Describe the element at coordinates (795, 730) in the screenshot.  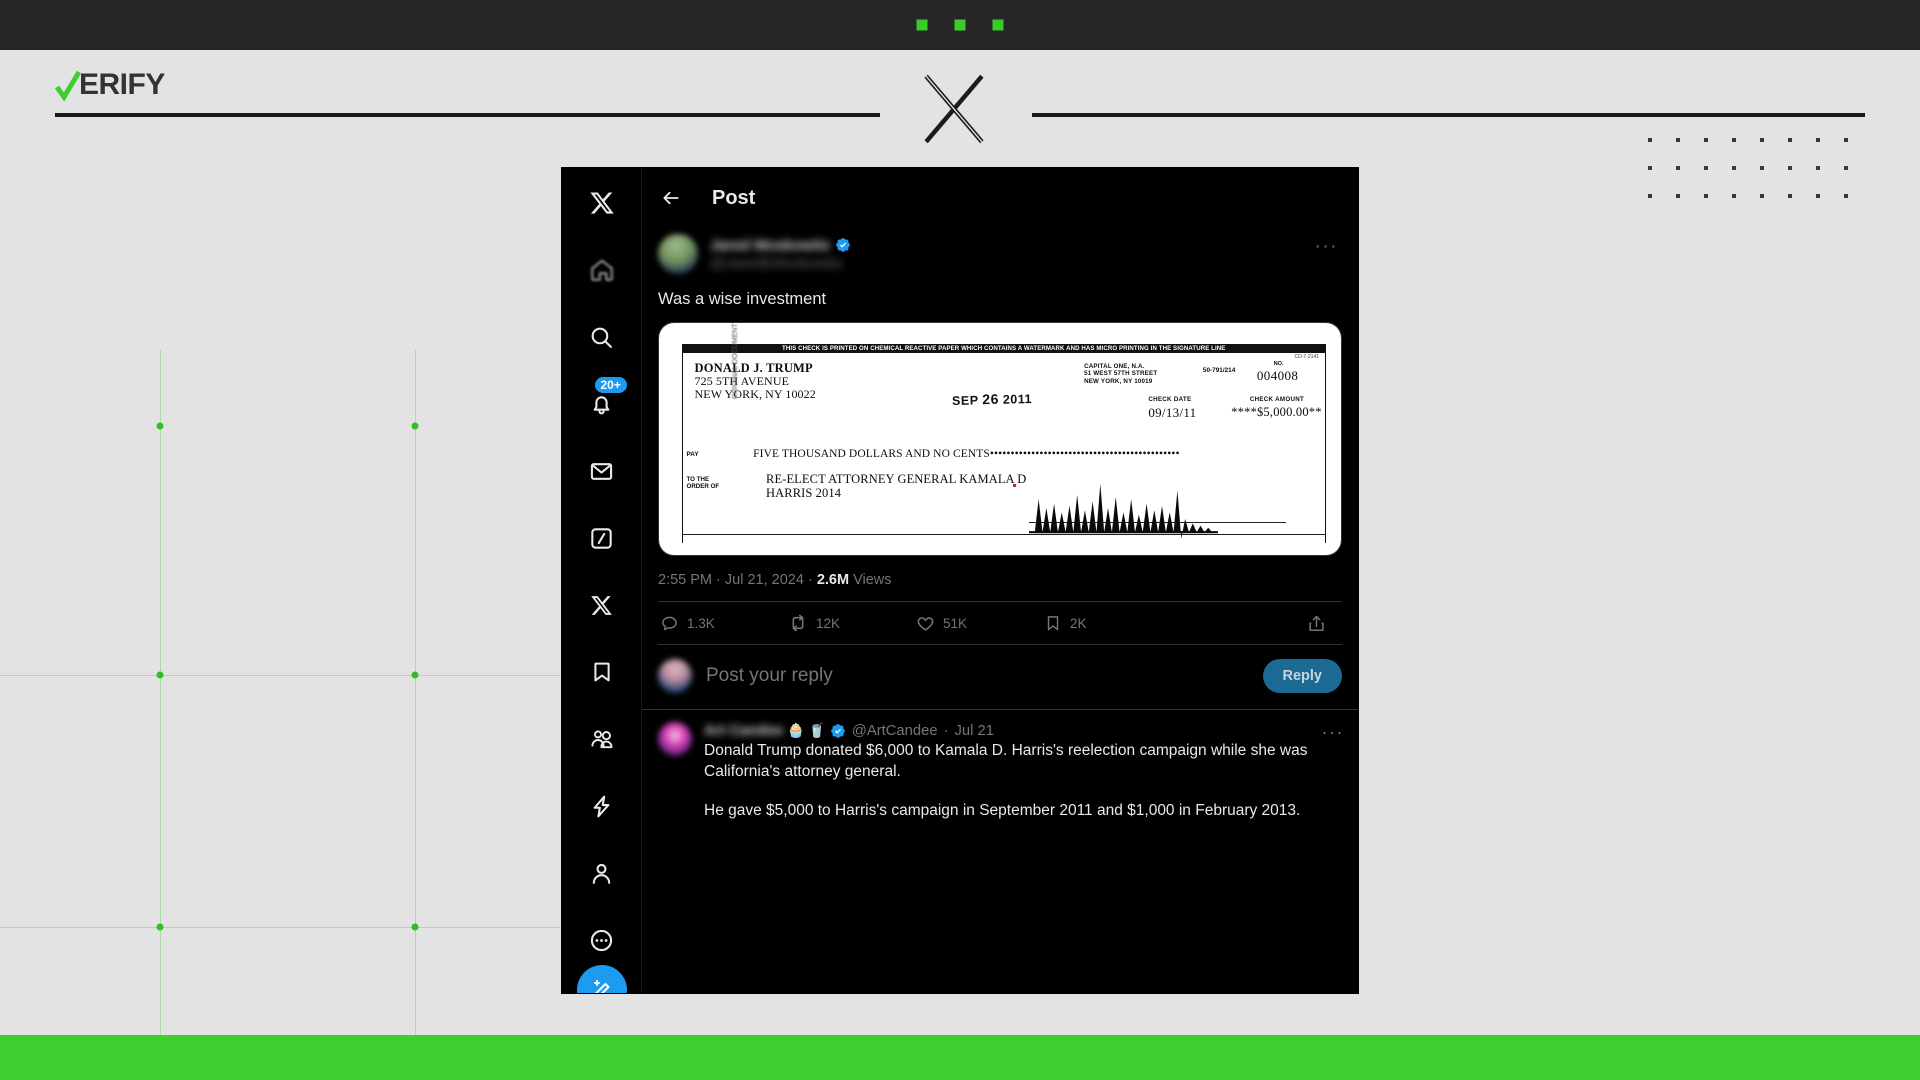
I see `cupcake-emoji-icon: 🧁` at that location.